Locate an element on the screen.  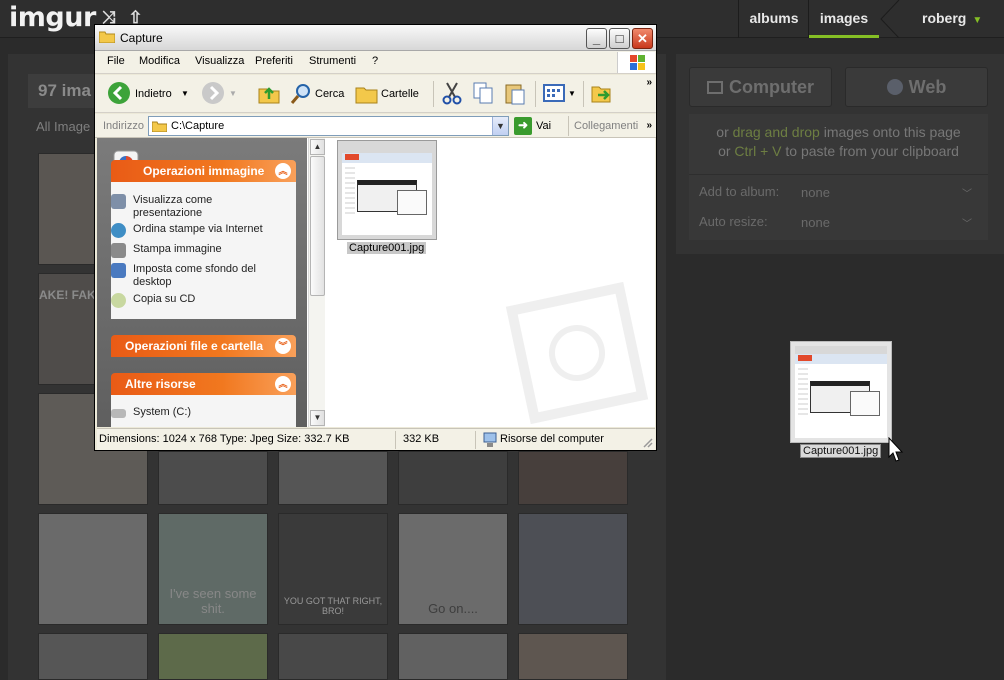
nav-user-menu: roberg ▼ is located at coordinates (957, 19).